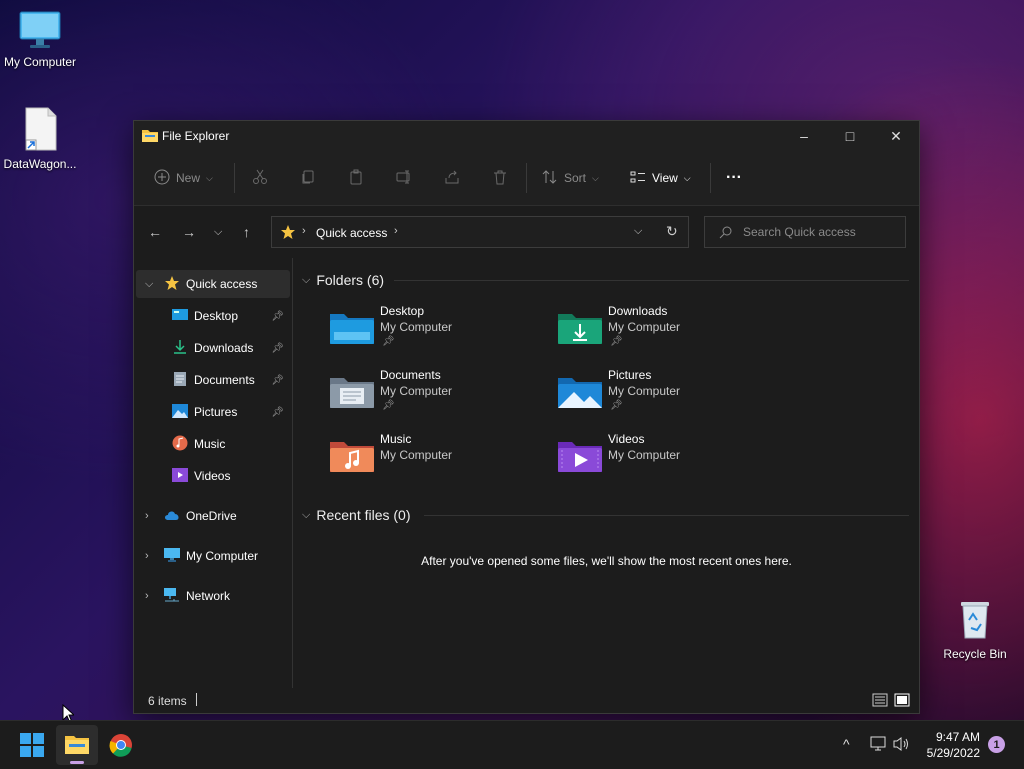  Describe the element at coordinates (40, 39) in the screenshot. I see `desktop-icon-my-computer: My Computer` at that location.